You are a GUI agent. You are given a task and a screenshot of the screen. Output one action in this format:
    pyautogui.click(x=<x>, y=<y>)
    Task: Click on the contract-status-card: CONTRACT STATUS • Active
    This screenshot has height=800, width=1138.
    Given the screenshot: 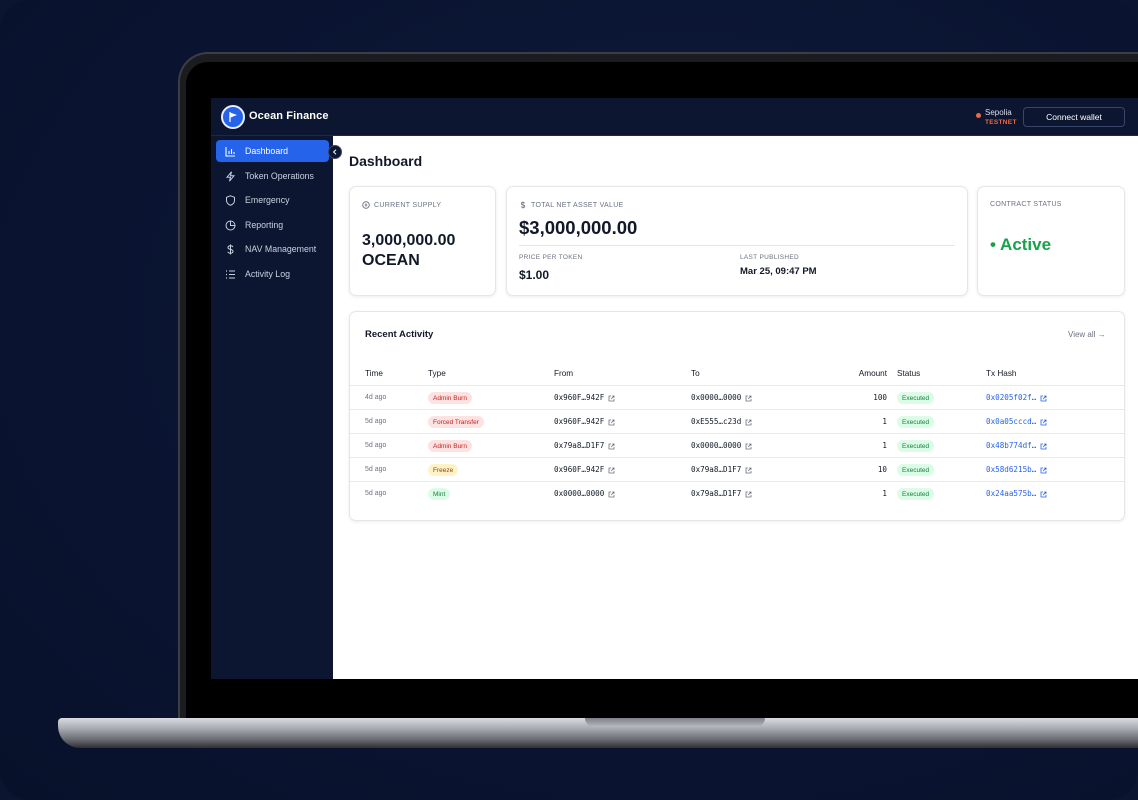 What is the action you would take?
    pyautogui.click(x=1051, y=241)
    